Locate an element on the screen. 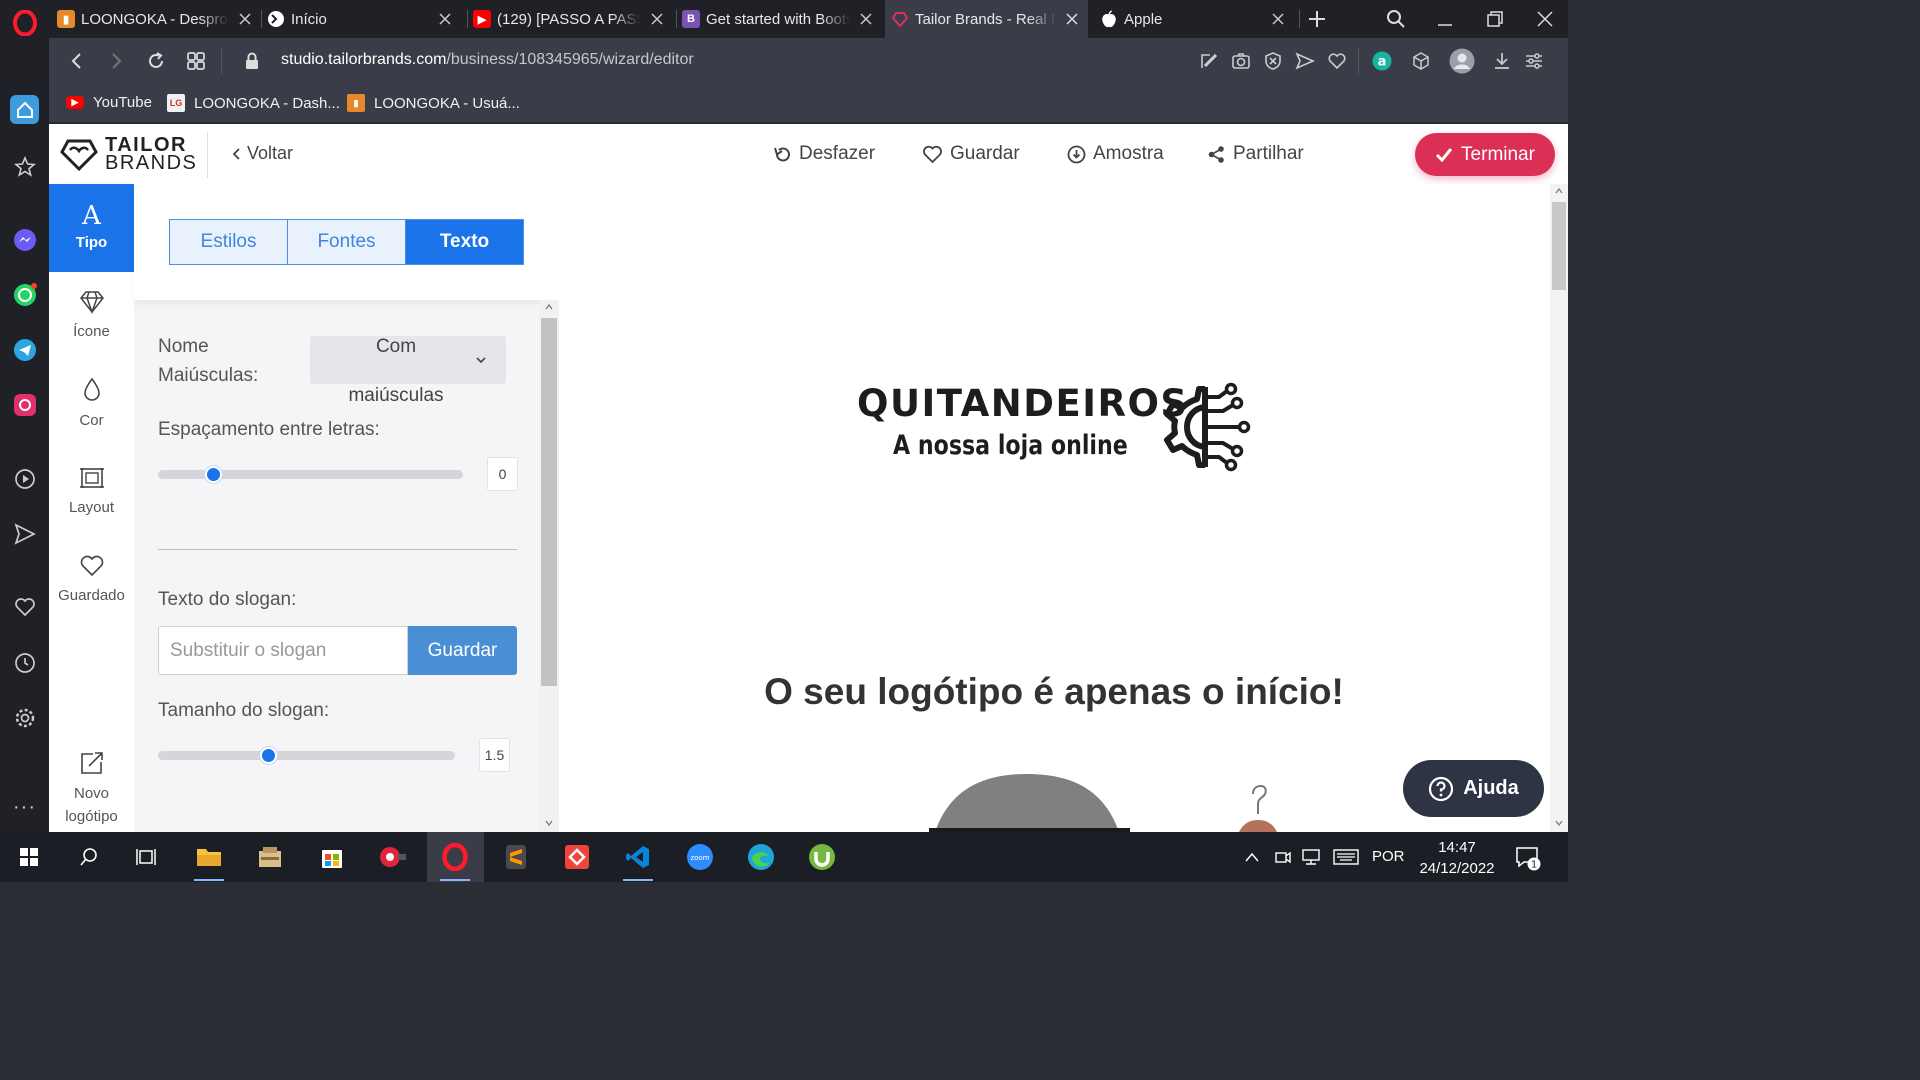  rail-item-layout: Layout is located at coordinates (91, 492).